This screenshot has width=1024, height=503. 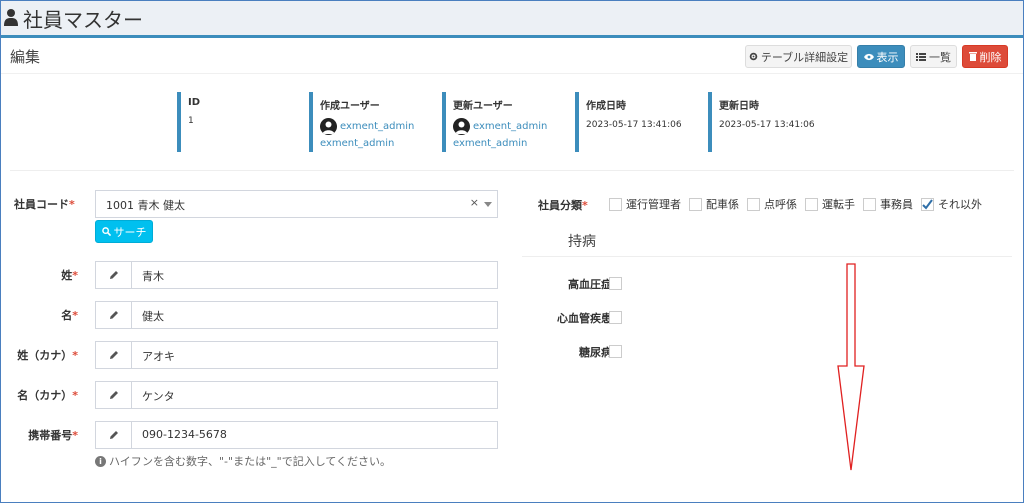 What do you see at coordinates (582, 242) in the screenshot?
I see `disease-section-title: 持病` at bounding box center [582, 242].